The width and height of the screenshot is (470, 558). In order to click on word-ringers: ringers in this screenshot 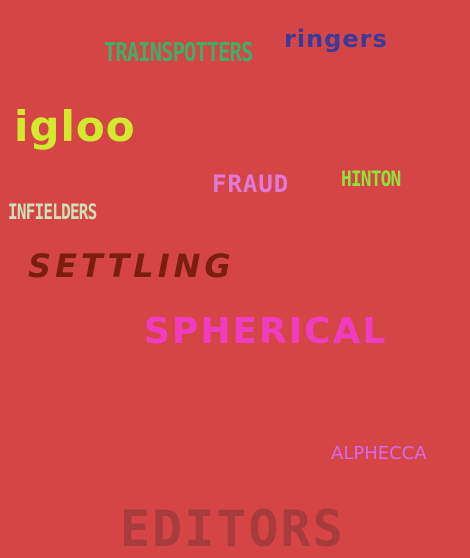, I will do `click(336, 39)`.